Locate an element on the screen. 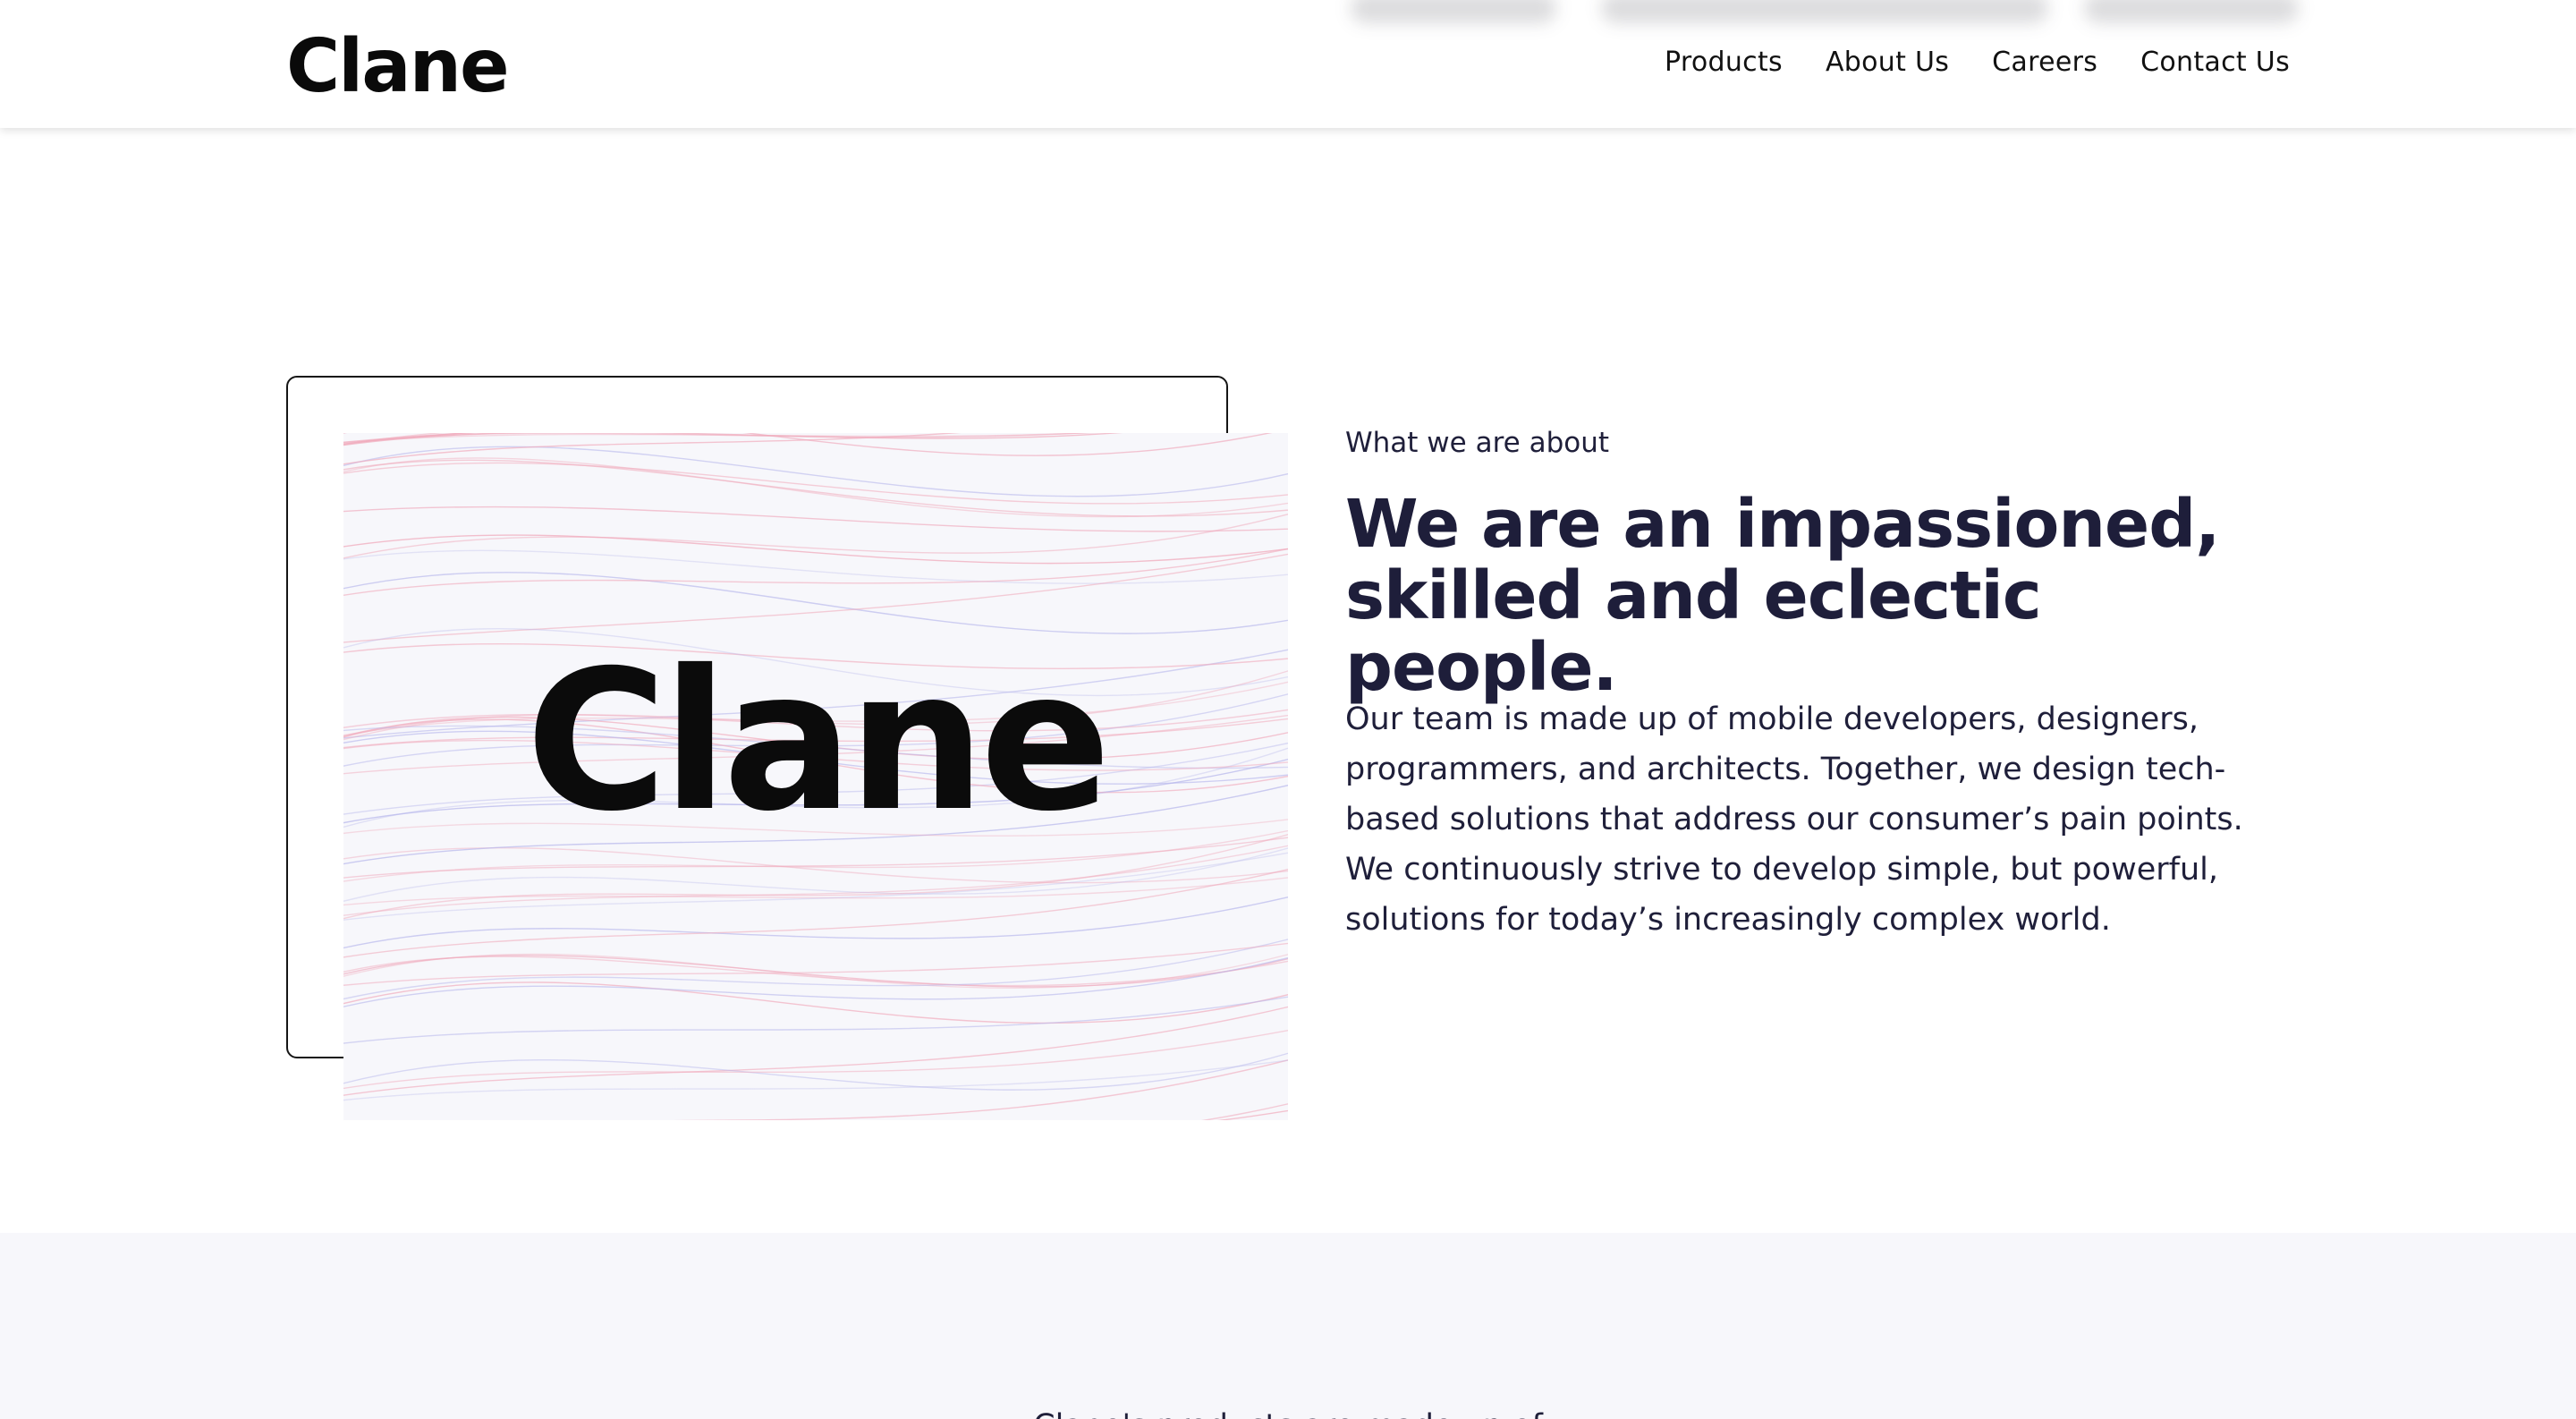 The height and width of the screenshot is (1419, 2576). nav-item-contact-us: Contact Us is located at coordinates (2215, 63).